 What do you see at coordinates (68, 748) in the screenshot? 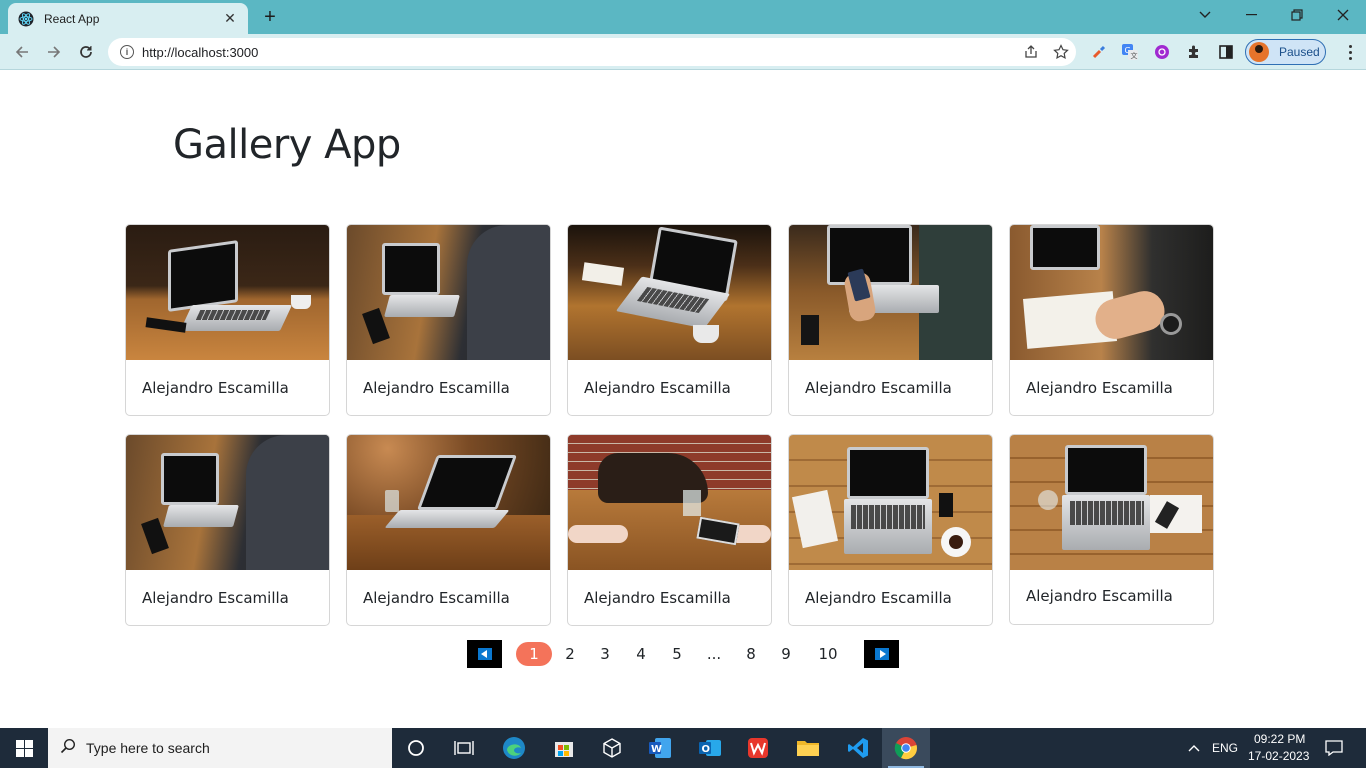
I see `search-icon` at bounding box center [68, 748].